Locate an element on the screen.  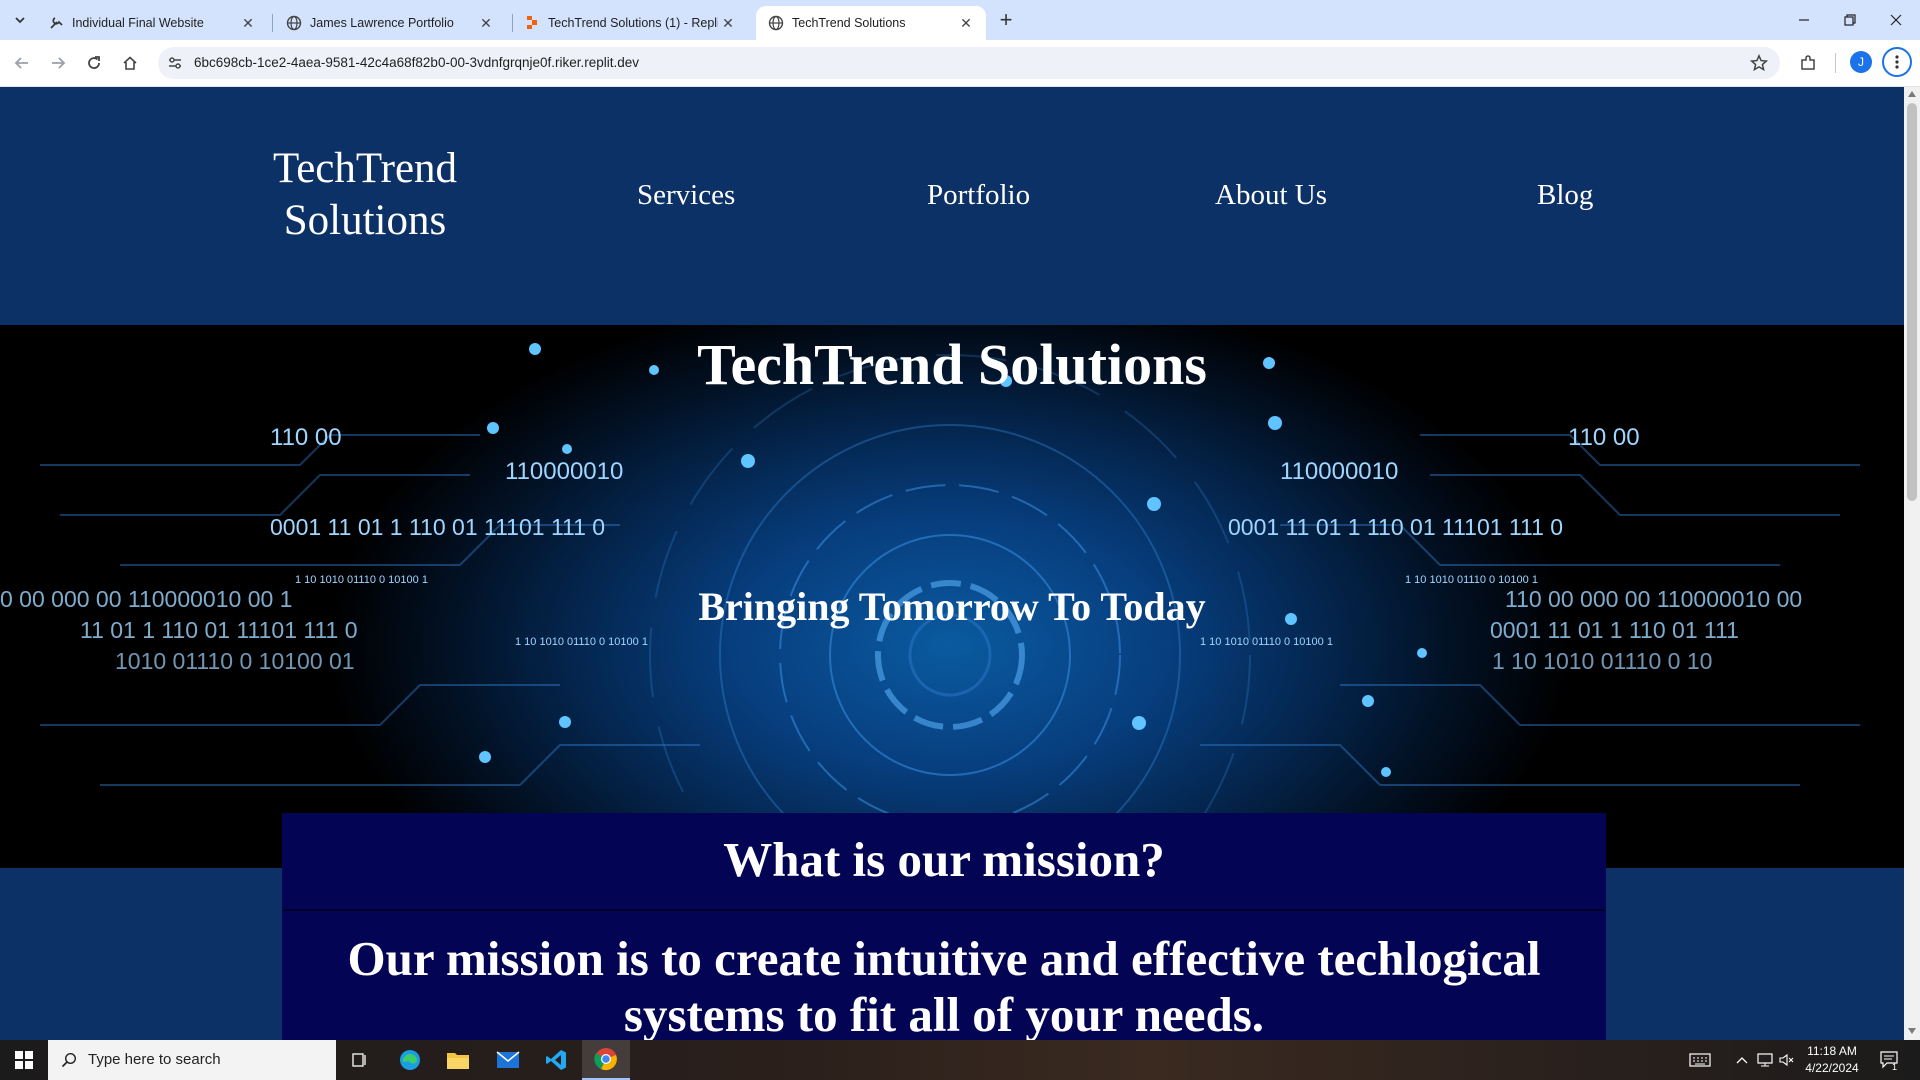
taskbar-file-explorer is located at coordinates (458, 1060).